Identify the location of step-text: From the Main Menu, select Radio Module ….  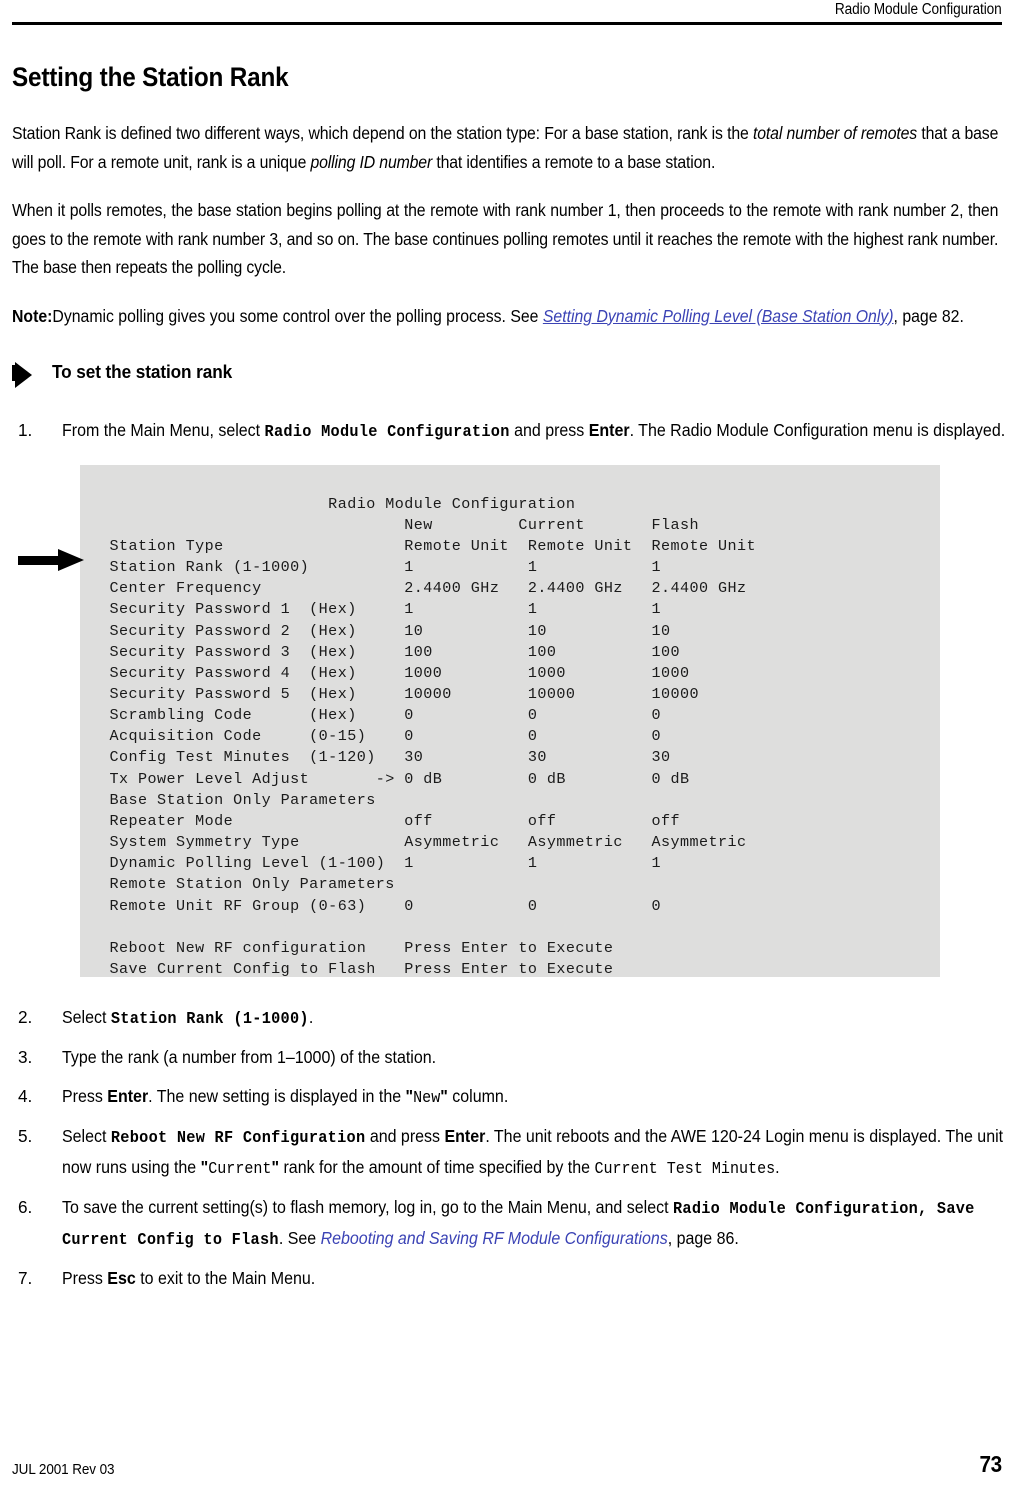
(535, 431).